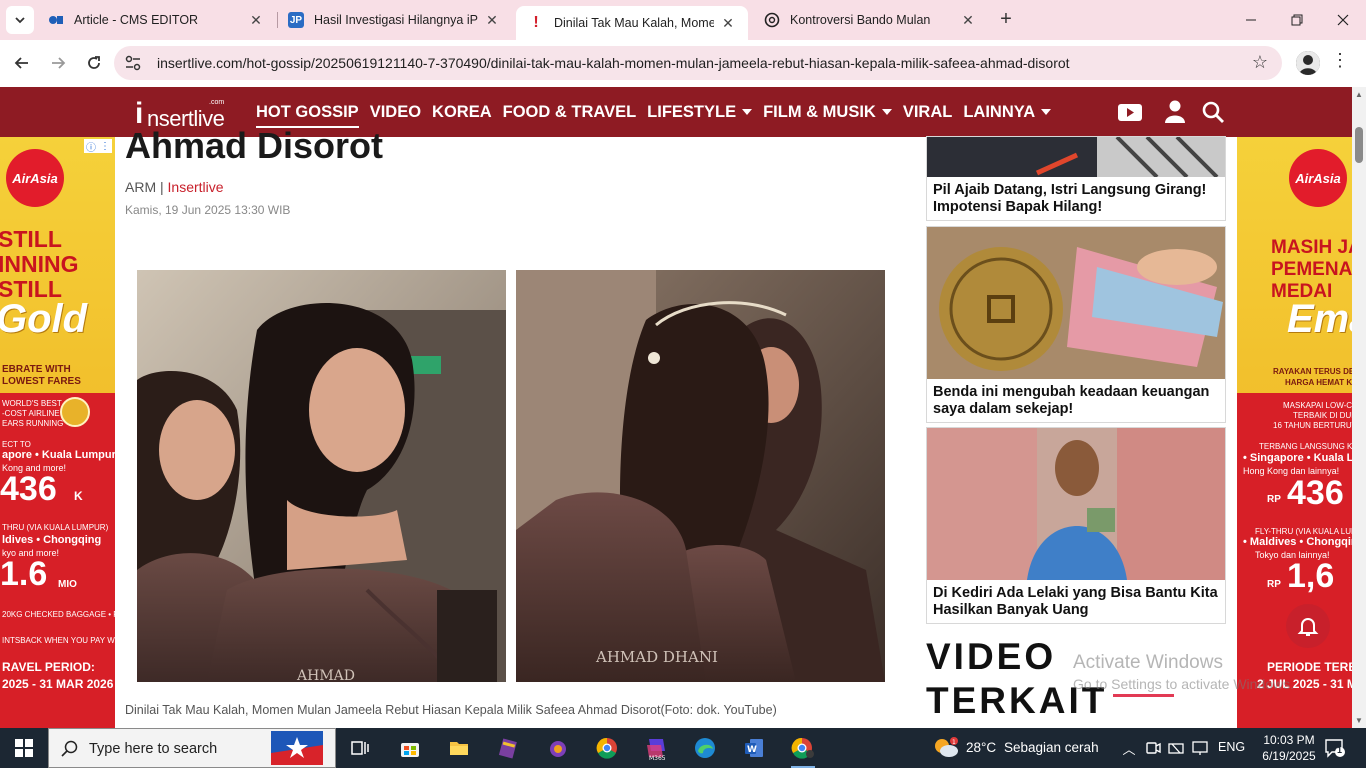 The height and width of the screenshot is (768, 1366). I want to click on tab-hasil-investigasi: JP Hasil Investigasi Hilangnya iPho ✕, so click(394, 20).